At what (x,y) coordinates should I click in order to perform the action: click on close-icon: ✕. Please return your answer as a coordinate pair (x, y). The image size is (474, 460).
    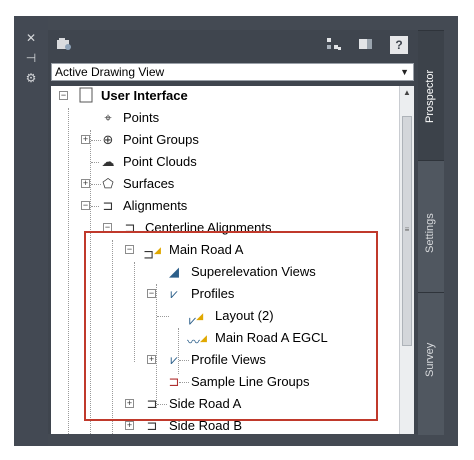
    Looking at the image, I should click on (31, 38).